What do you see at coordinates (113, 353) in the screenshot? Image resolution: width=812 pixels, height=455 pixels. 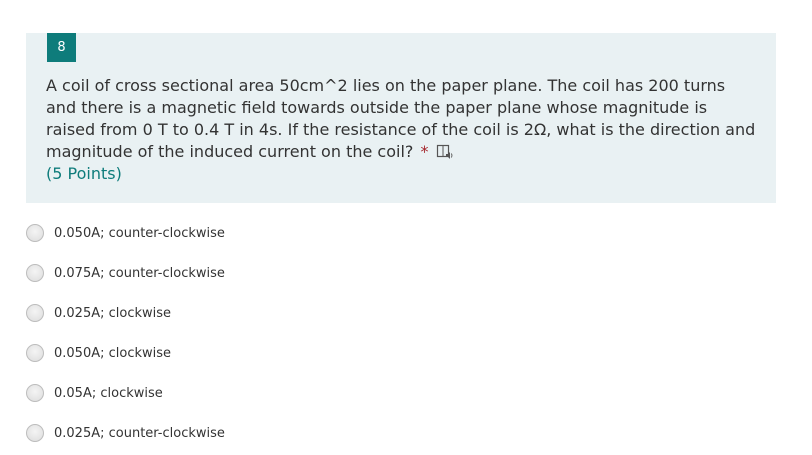 I see `answer-option-label: 0.050A; clockwise` at bounding box center [113, 353].